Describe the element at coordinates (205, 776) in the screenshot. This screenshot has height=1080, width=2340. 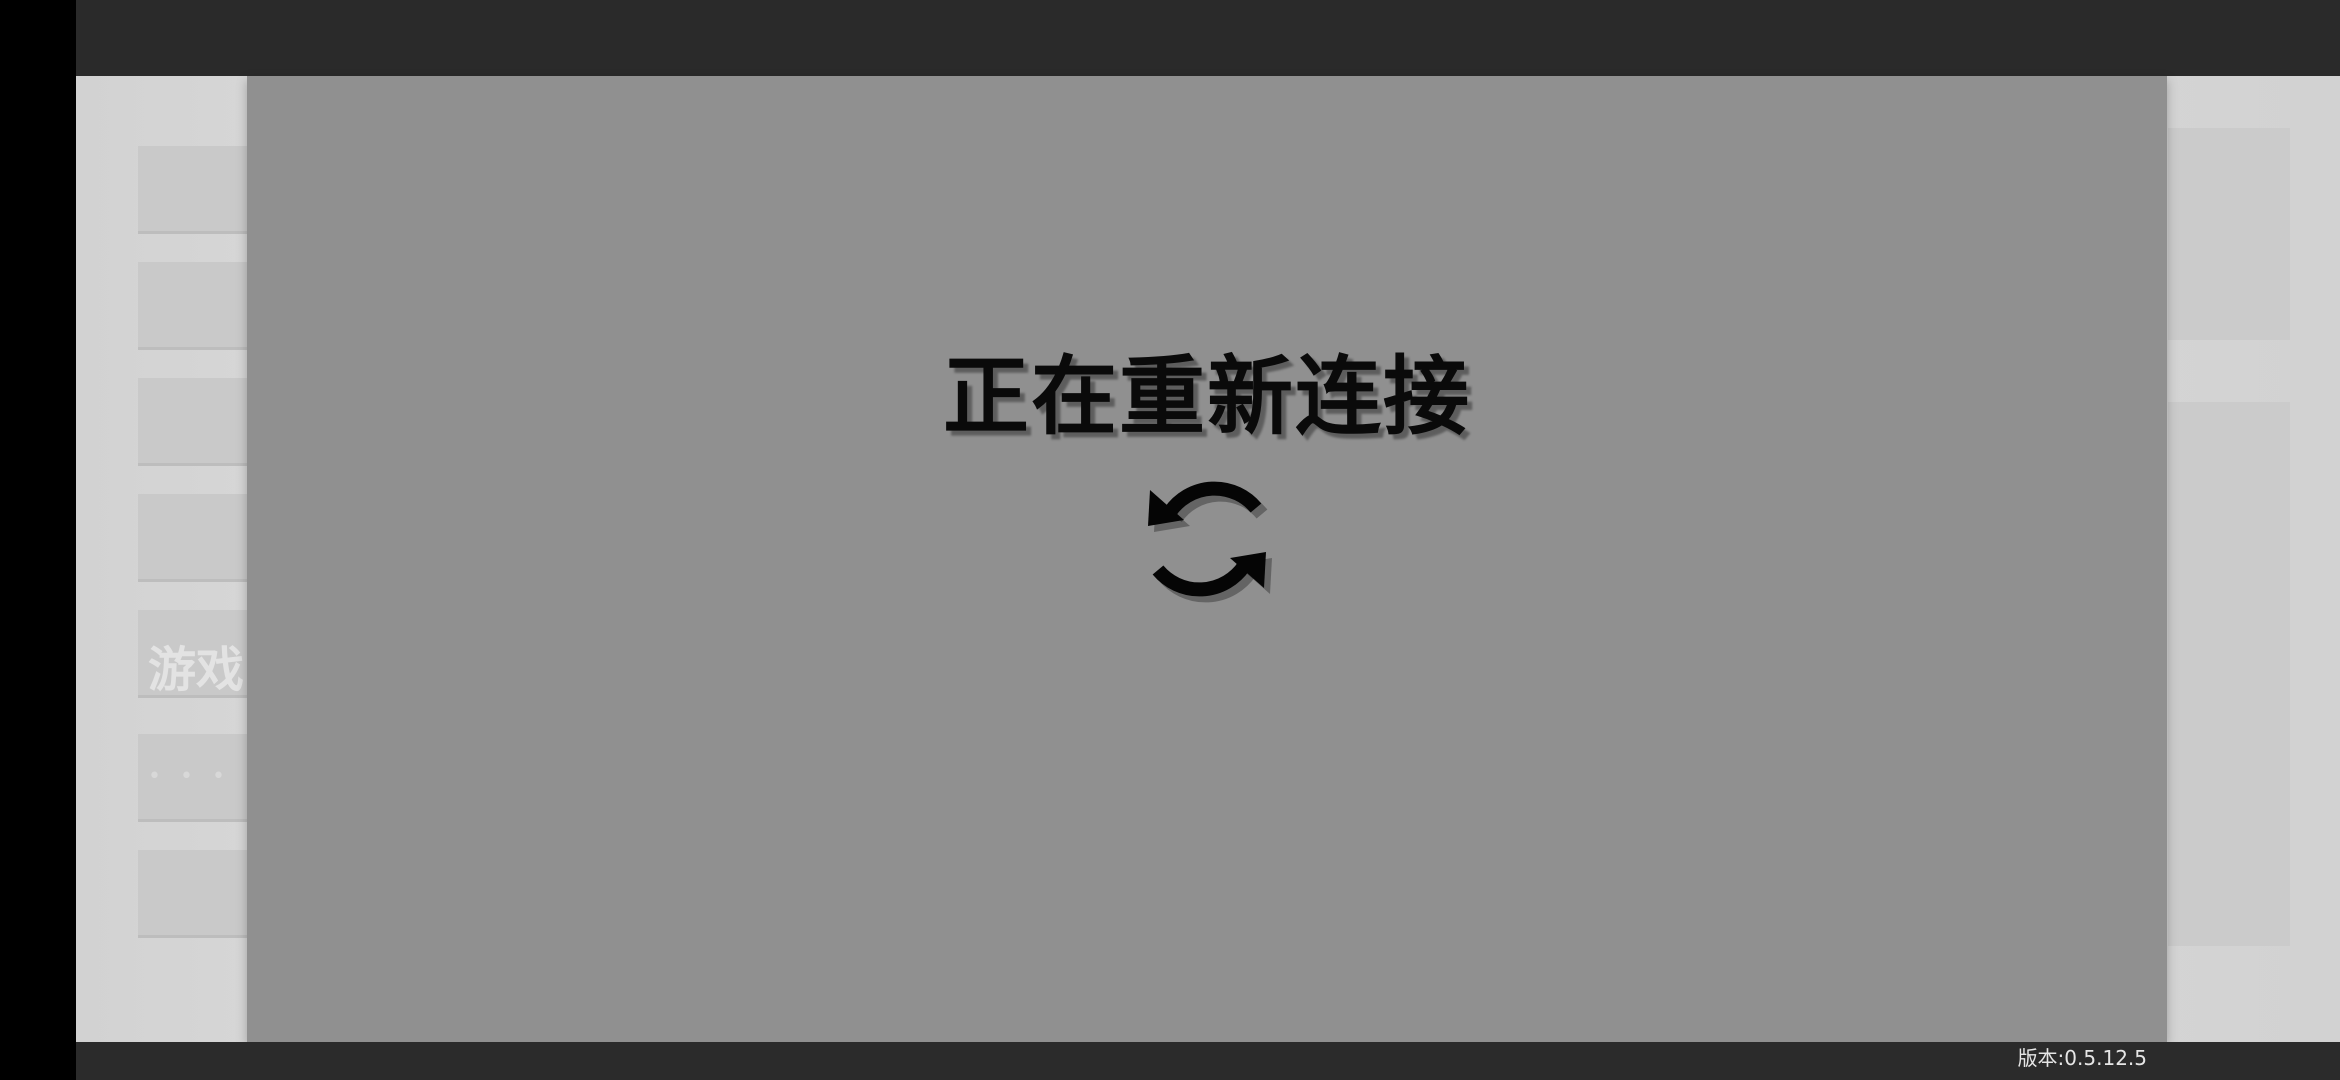
I see `bg-dots: • • • •` at that location.